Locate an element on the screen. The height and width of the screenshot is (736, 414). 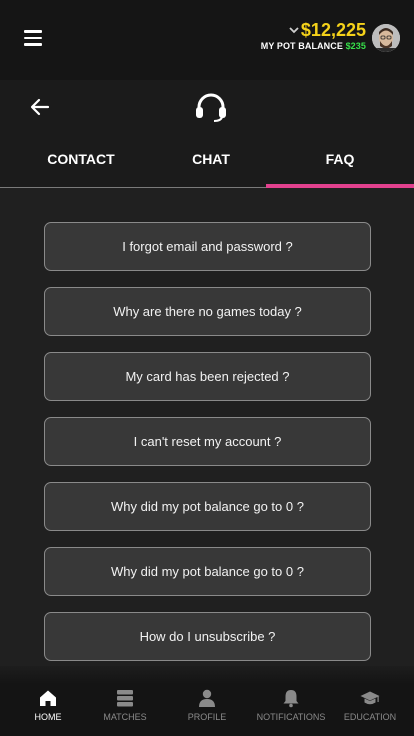
nav-matches: MATCHES is located at coordinates (125, 705).